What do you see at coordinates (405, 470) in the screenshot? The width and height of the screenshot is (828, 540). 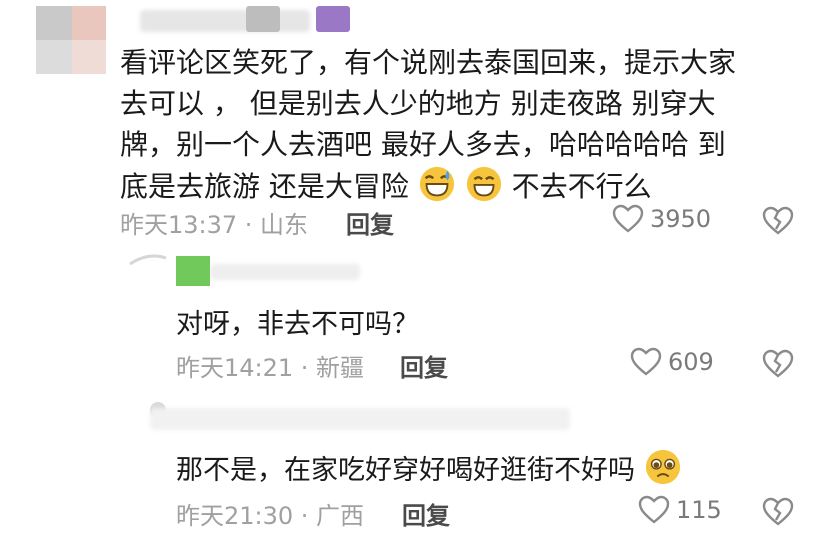 I see `reply-text: 那不是，在家吃好穿好喝好逛街不好吗` at bounding box center [405, 470].